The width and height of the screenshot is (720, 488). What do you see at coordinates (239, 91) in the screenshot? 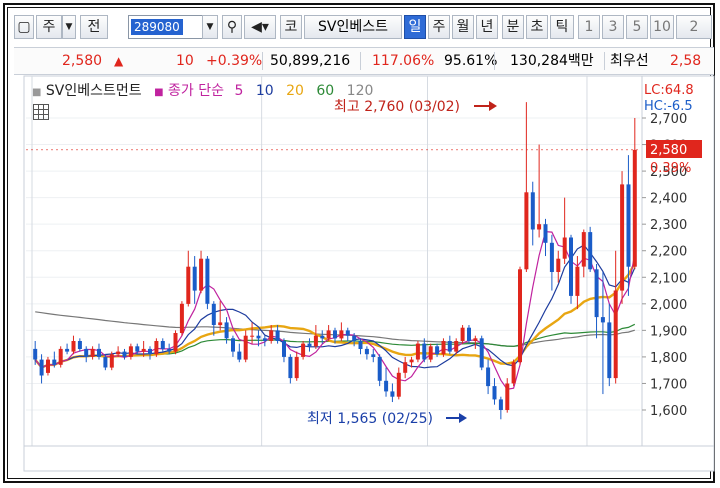
I see `legend-ma5: 5` at bounding box center [239, 91].